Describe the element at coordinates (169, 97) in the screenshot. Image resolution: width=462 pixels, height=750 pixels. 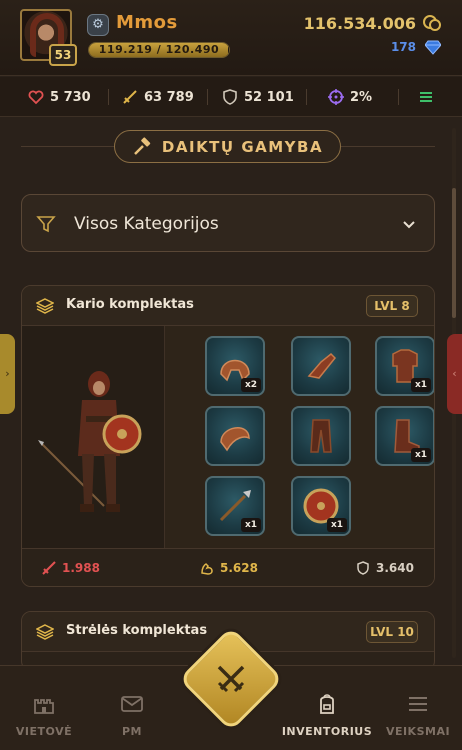
I see `attack-value: 63 789` at that location.